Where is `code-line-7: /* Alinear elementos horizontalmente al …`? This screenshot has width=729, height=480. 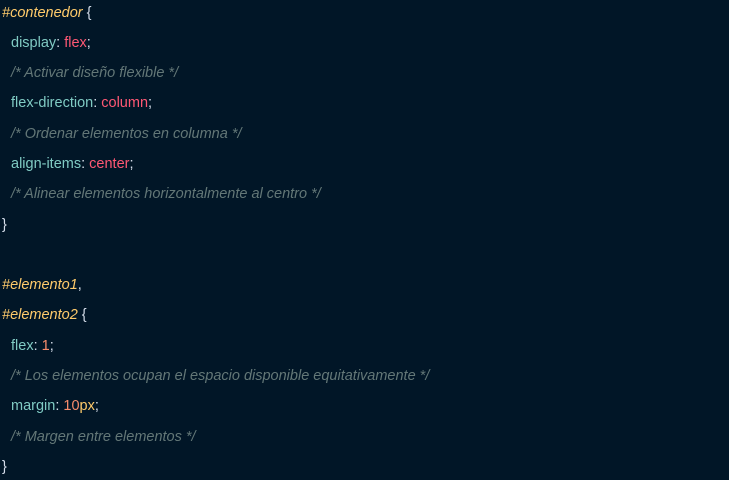 code-line-7: /* Alinear elementos horizontalmente al … is located at coordinates (161, 194).